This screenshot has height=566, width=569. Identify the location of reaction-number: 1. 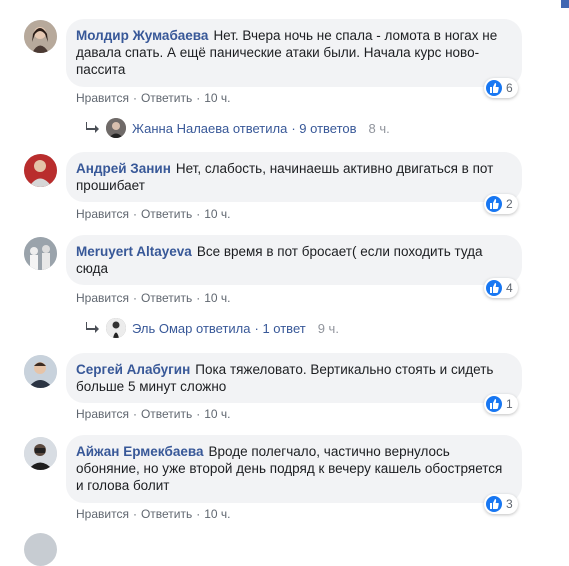
(509, 404).